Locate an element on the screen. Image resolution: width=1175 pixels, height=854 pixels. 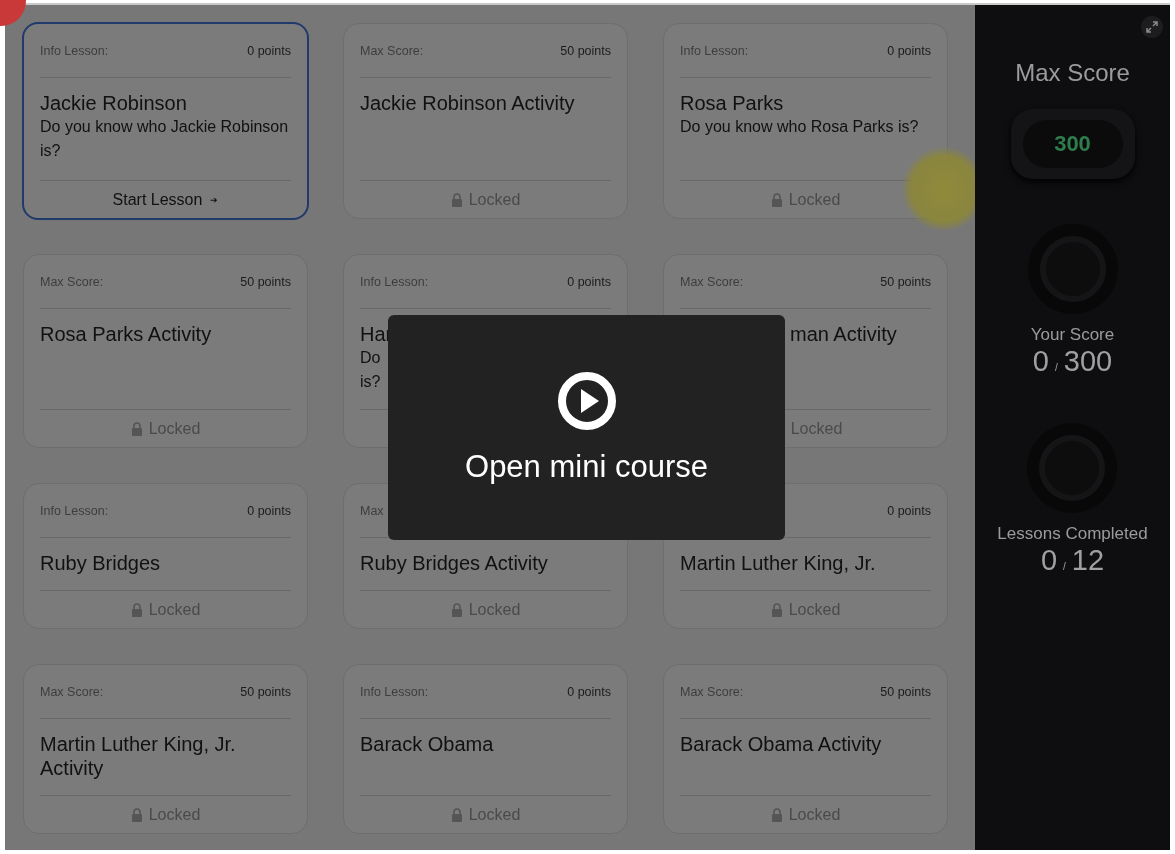
lesson-title: Jackie Robinson Activity is located at coordinates (468, 103).